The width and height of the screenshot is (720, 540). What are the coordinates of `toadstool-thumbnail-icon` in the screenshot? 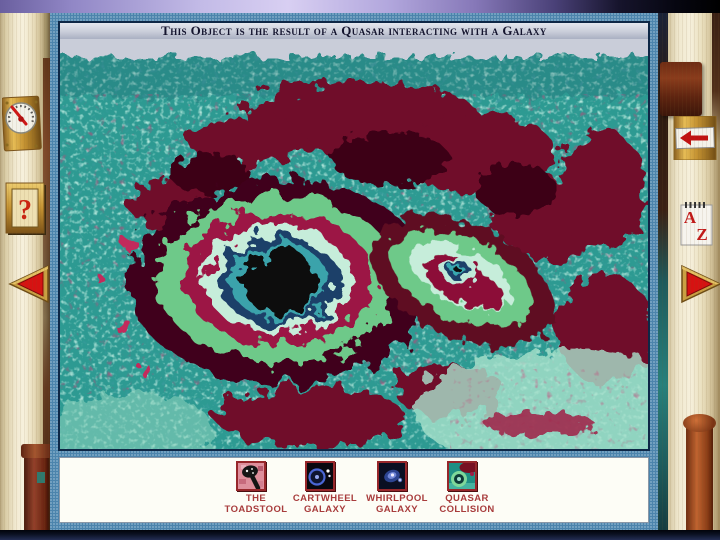 It's located at (251, 476).